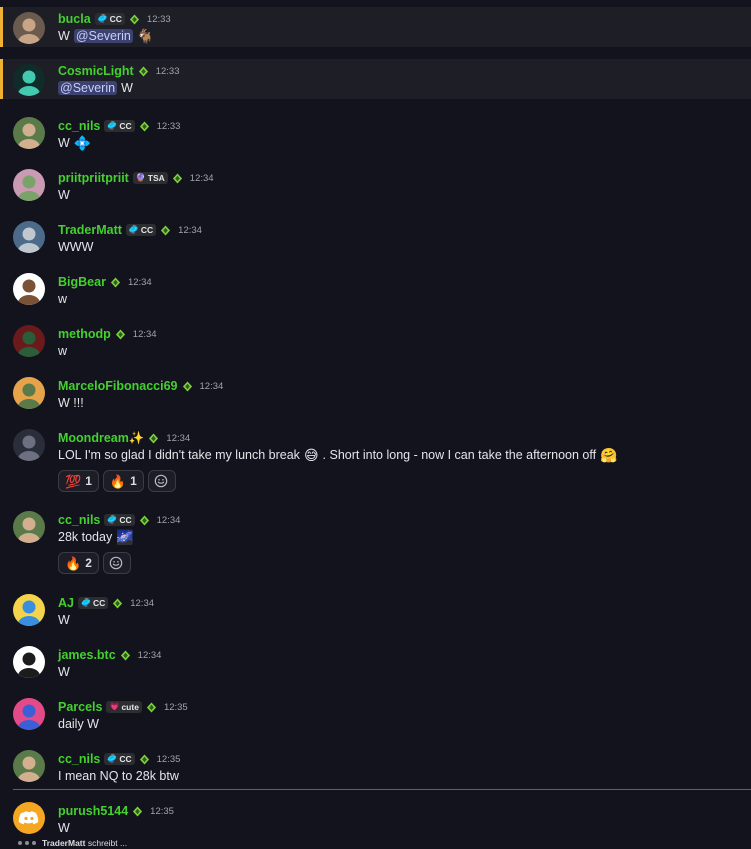  Describe the element at coordinates (85, 537) in the screenshot. I see `message-text: 28k today` at that location.